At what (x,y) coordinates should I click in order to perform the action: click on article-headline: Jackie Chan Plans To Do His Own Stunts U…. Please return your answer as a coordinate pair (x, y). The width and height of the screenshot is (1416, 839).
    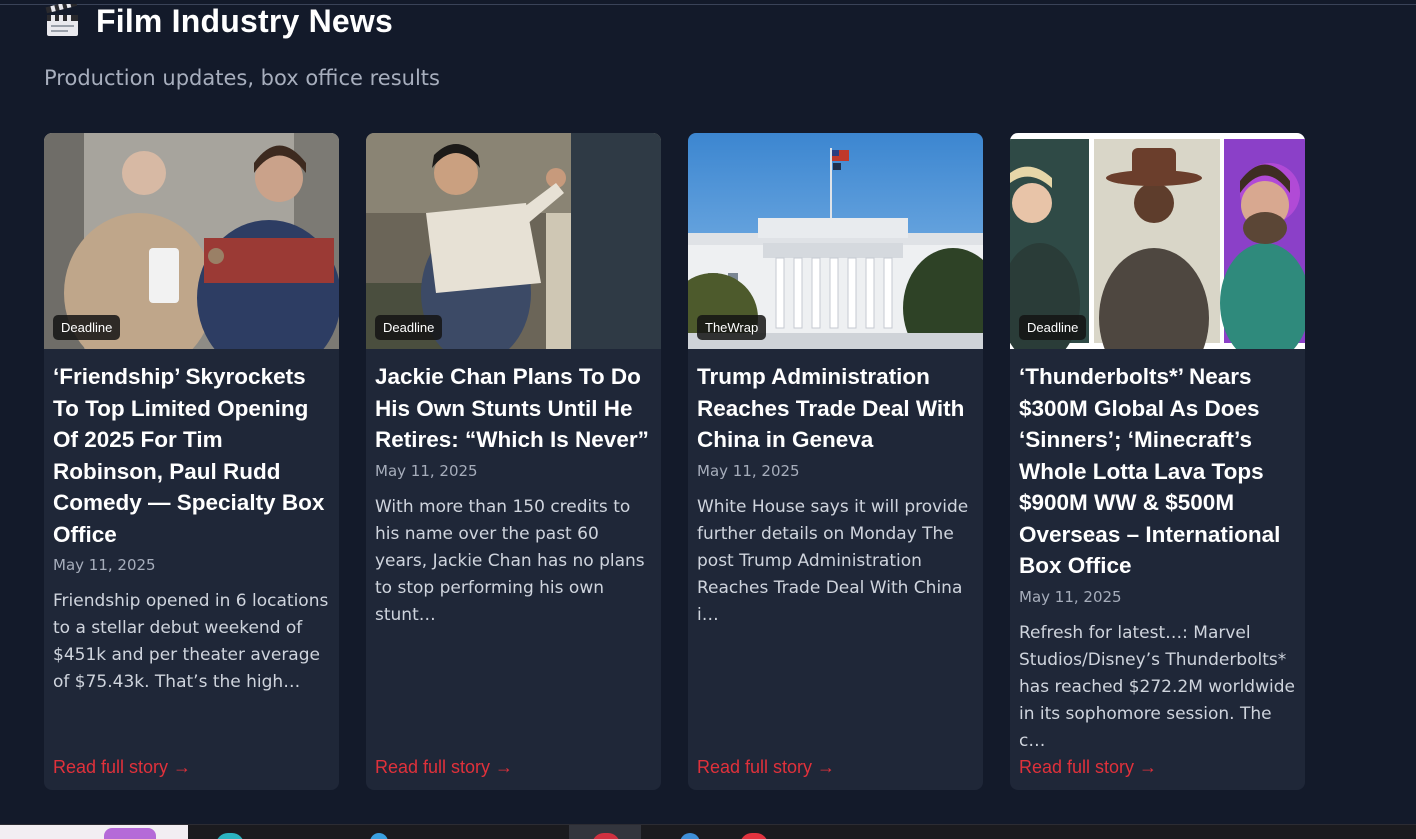
    Looking at the image, I should click on (513, 408).